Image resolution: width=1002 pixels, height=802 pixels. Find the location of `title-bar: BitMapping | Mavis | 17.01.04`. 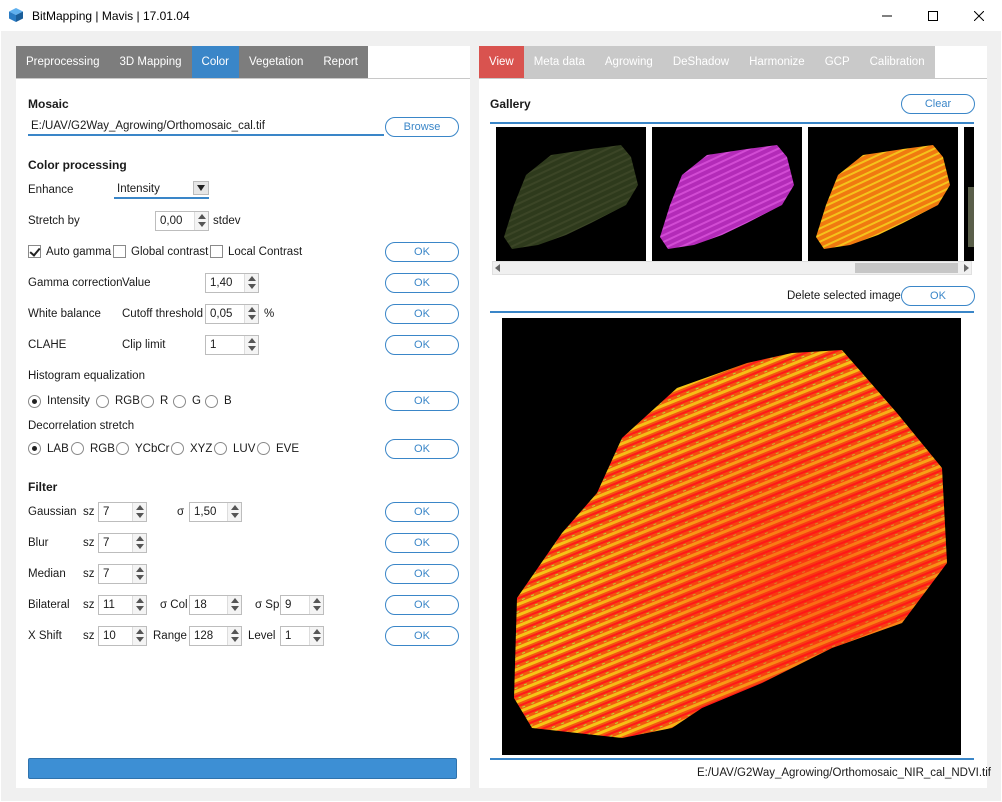

title-bar: BitMapping | Mavis | 17.01.04 is located at coordinates (501, 15).